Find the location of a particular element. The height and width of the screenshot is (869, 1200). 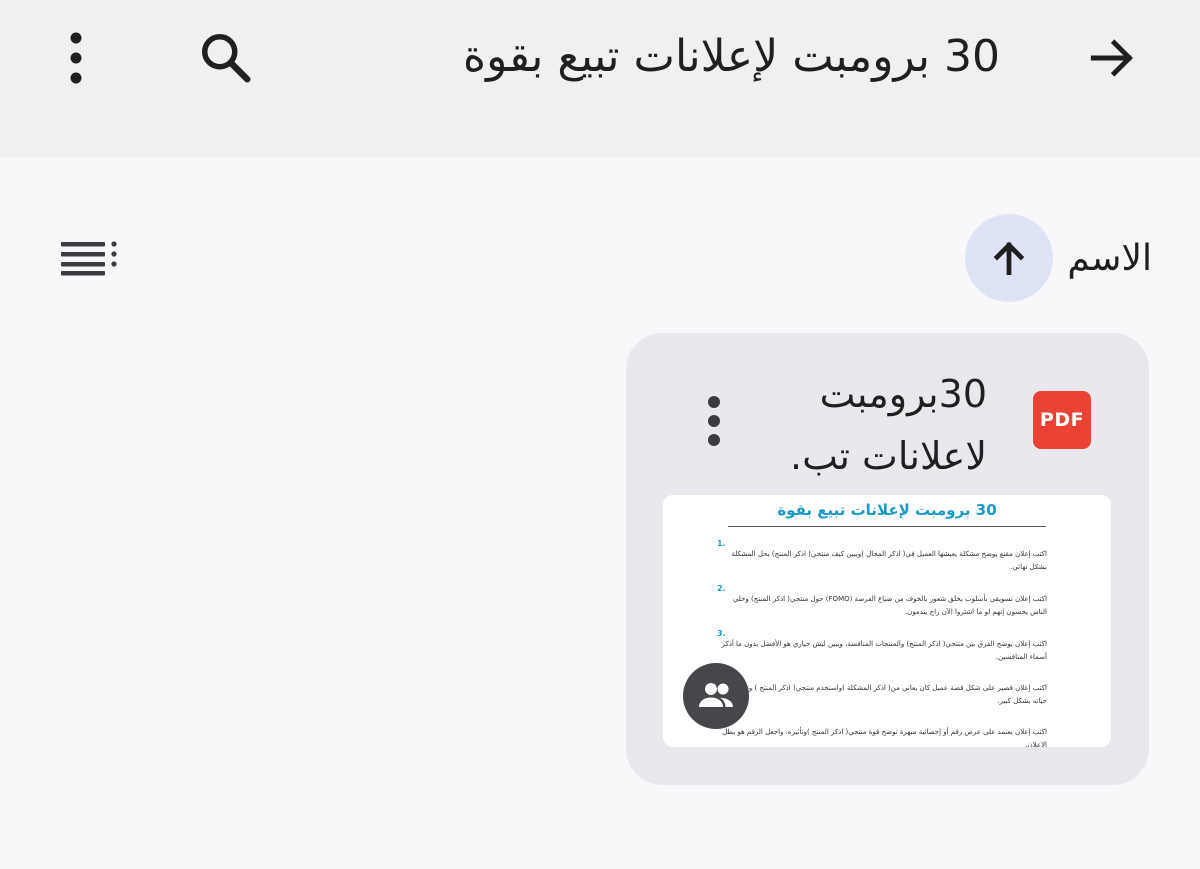

thumbnail-item-number: 1. is located at coordinates (721, 543).